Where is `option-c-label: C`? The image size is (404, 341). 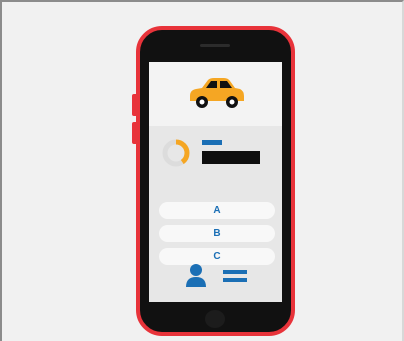 option-c-label: C is located at coordinates (217, 256).